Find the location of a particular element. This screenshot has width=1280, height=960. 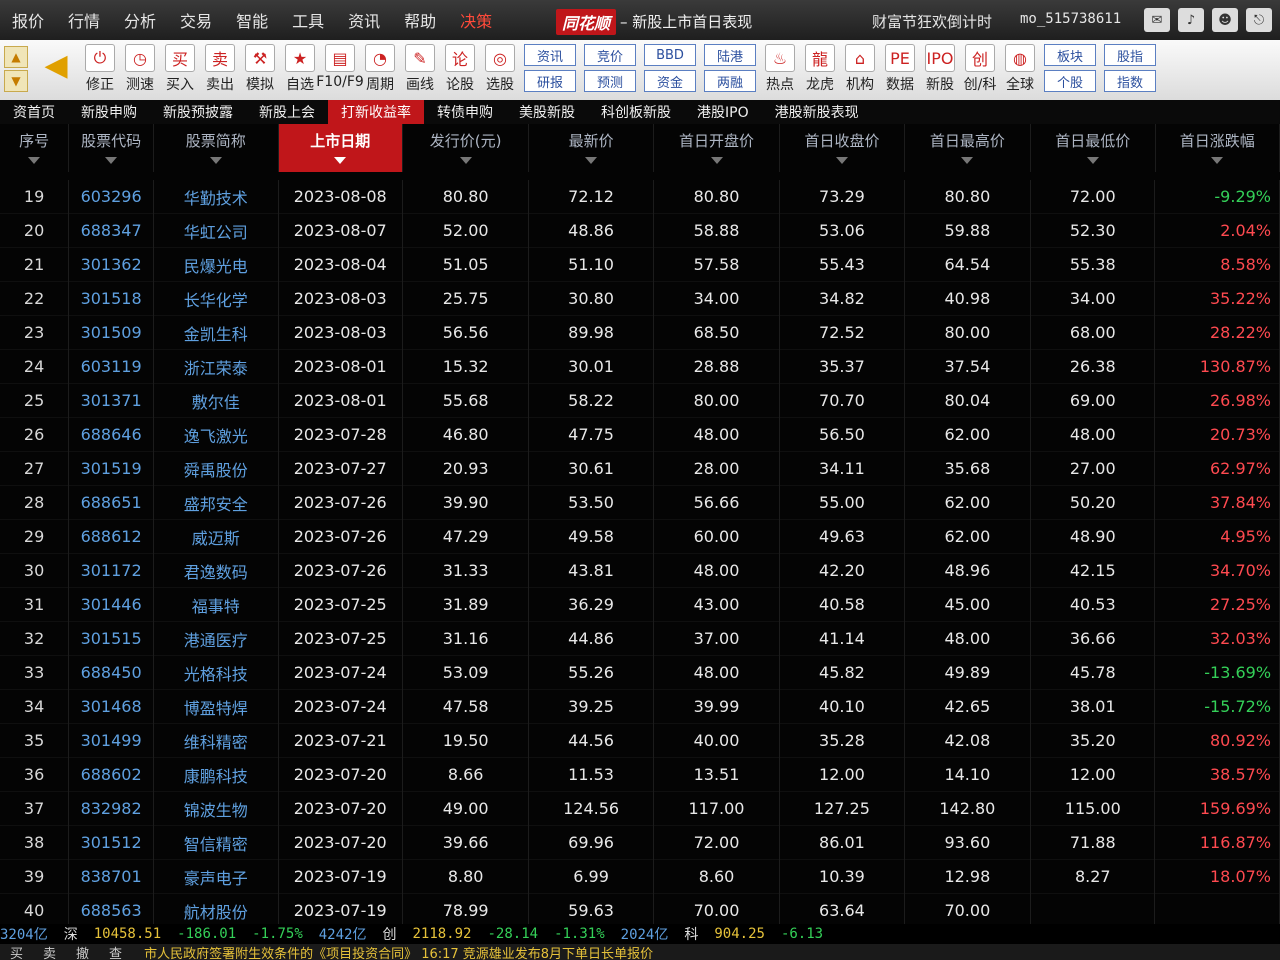

table-cell-股票代码: 688347 is located at coordinates (112, 230).